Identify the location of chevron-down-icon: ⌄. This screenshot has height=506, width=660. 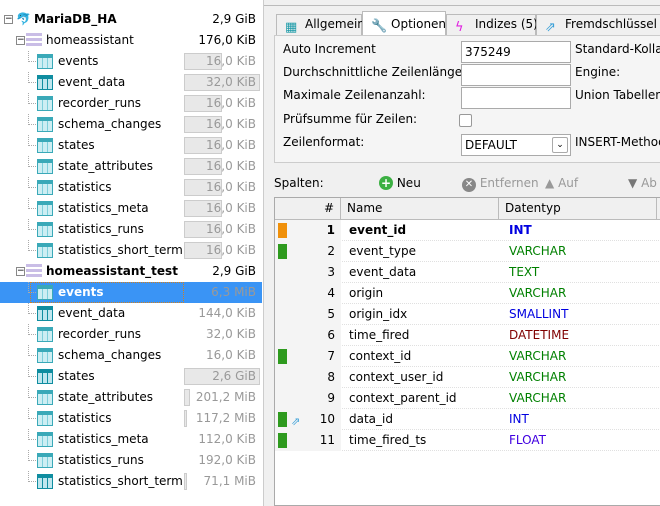
(560, 145).